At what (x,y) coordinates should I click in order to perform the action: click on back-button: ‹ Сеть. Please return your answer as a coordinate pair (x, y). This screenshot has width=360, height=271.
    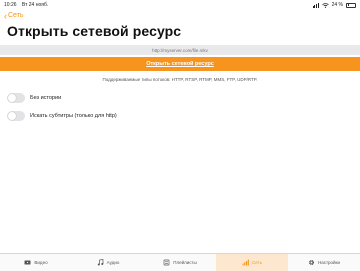
    Looking at the image, I should click on (14, 16).